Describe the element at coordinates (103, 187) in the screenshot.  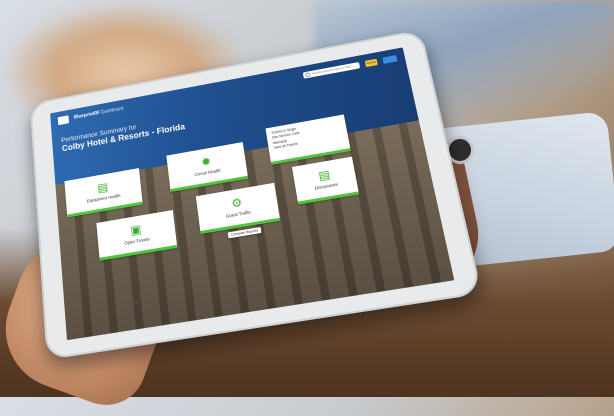
I see `router-icon: ▤` at that location.